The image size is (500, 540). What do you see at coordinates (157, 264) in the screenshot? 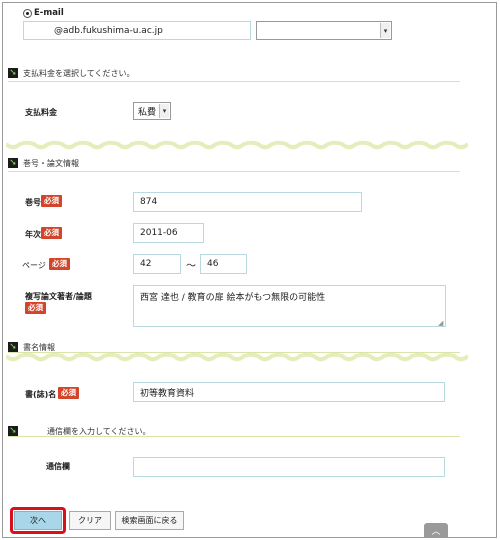
I see `page-from-input: 42` at bounding box center [157, 264].